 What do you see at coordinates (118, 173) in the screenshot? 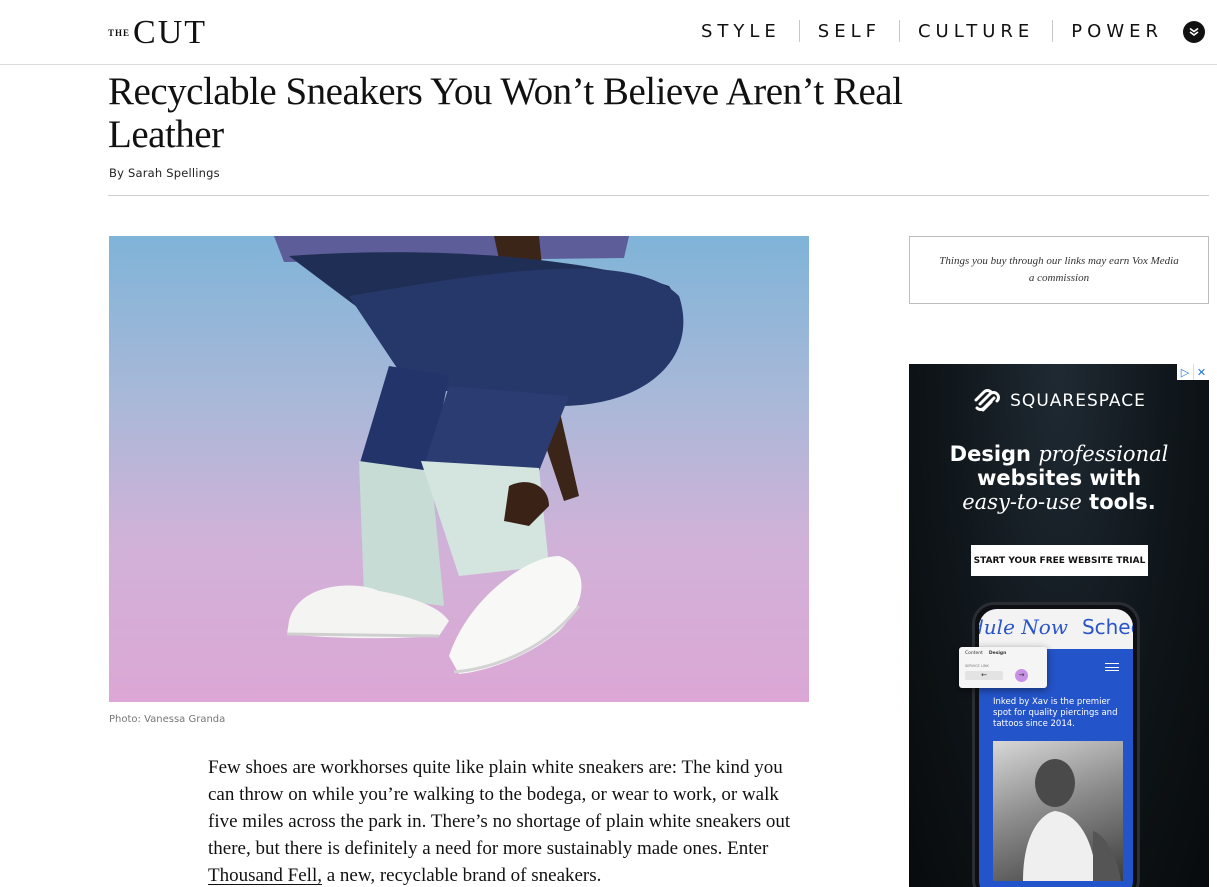
I see `byline-prefix: By` at bounding box center [118, 173].